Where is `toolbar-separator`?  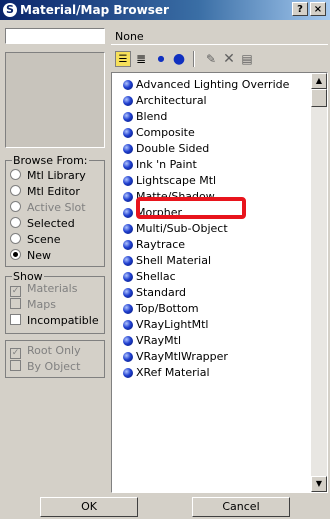 toolbar-separator is located at coordinates (194, 59).